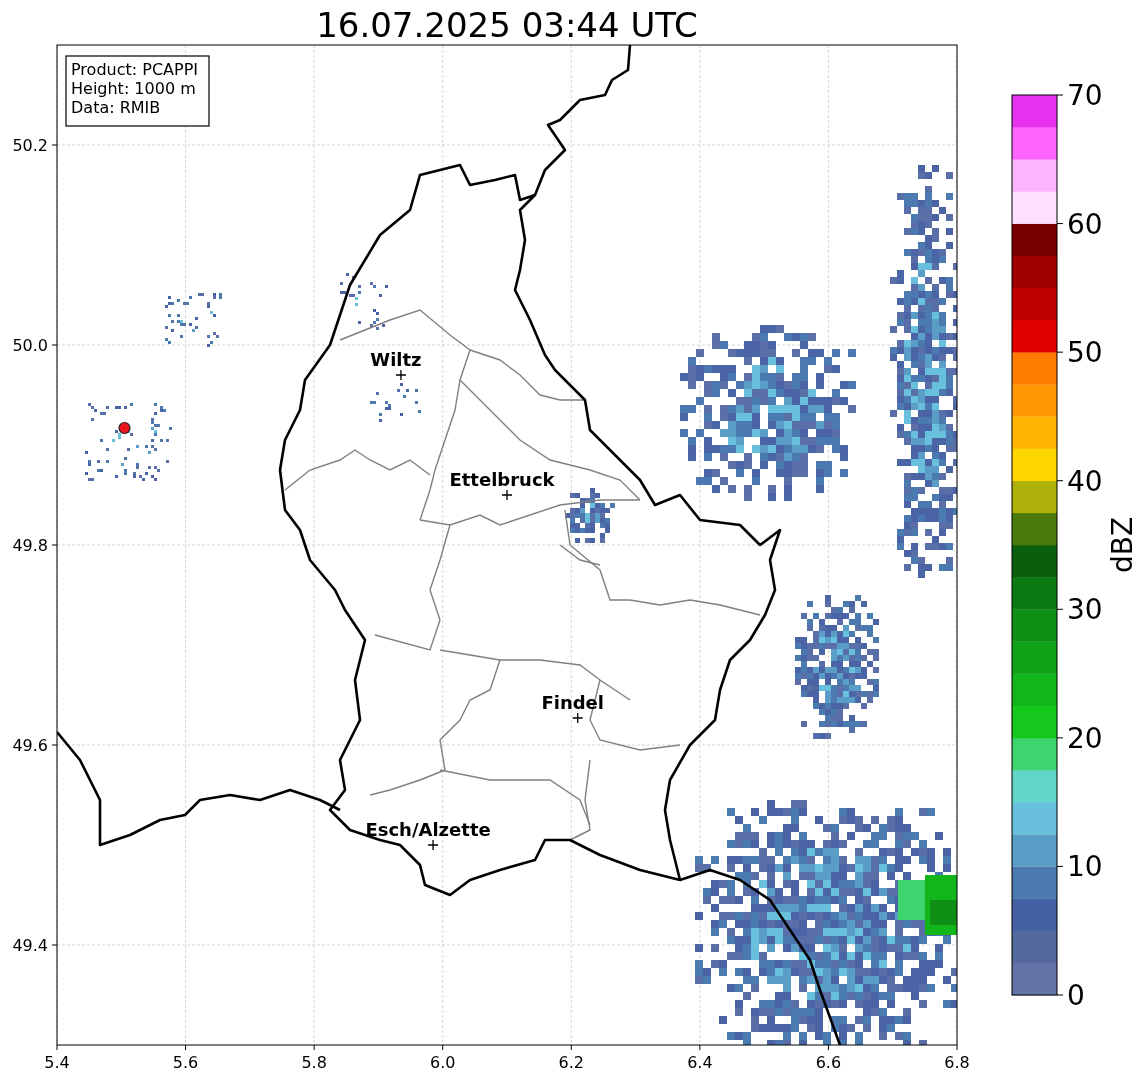 The height and width of the screenshot is (1084, 1145). I want to click on colorbar-tick-label: 0, so click(1076, 995).